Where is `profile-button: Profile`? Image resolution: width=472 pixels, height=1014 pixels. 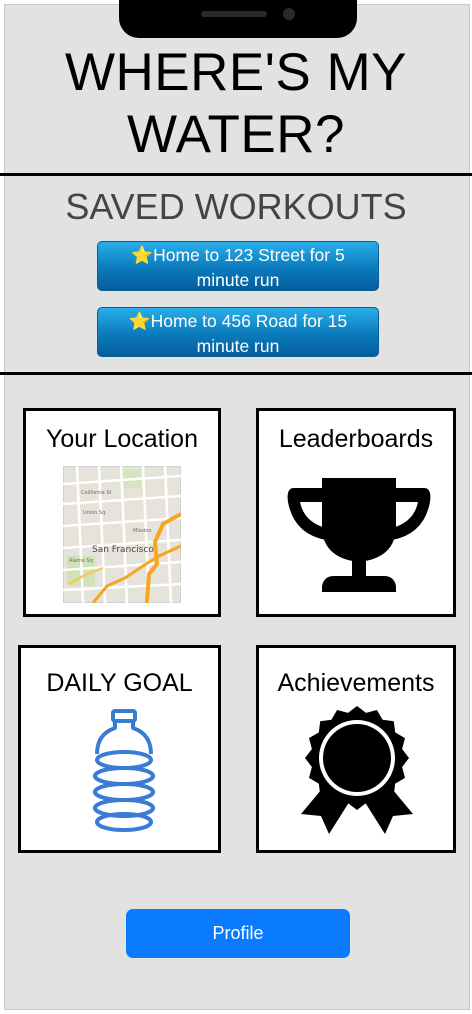 profile-button: Profile is located at coordinates (238, 933).